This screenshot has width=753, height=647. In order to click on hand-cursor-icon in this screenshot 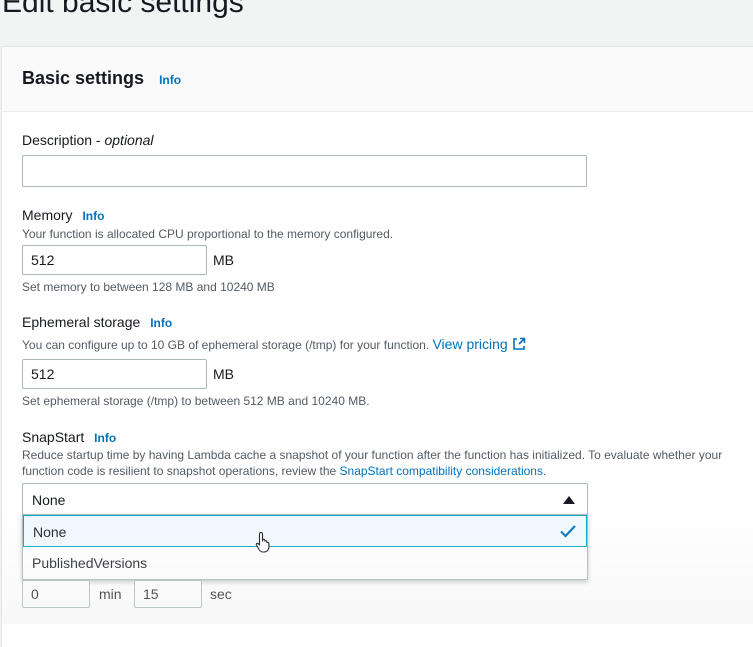, I will do `click(262, 542)`.